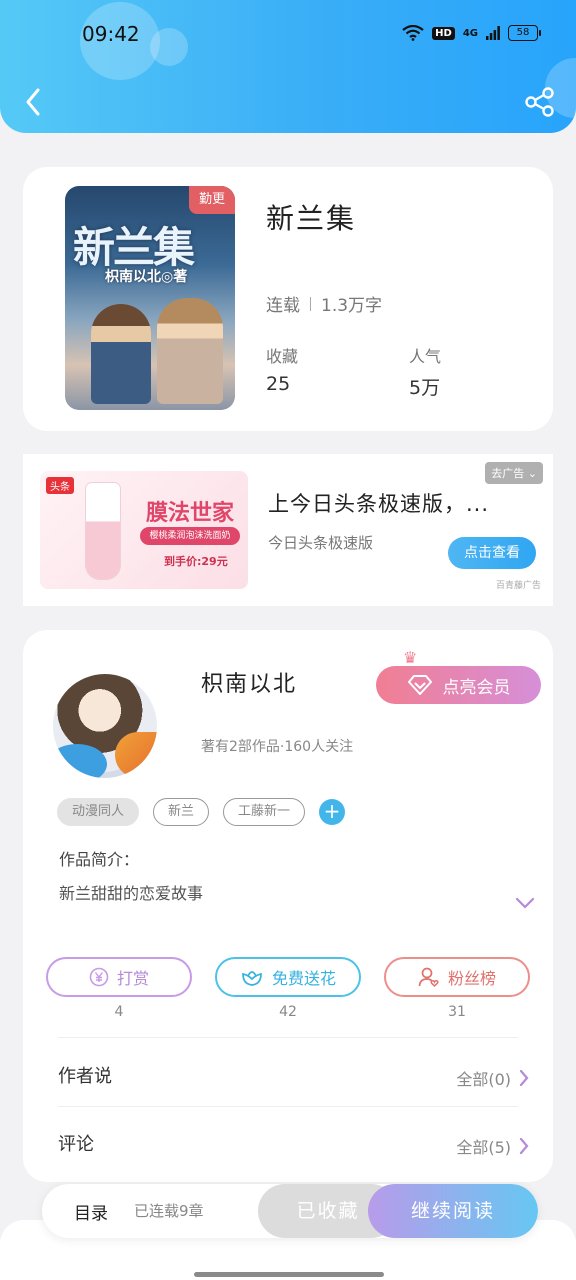  Describe the element at coordinates (289, 1274) in the screenshot. I see `home-indicator` at that location.